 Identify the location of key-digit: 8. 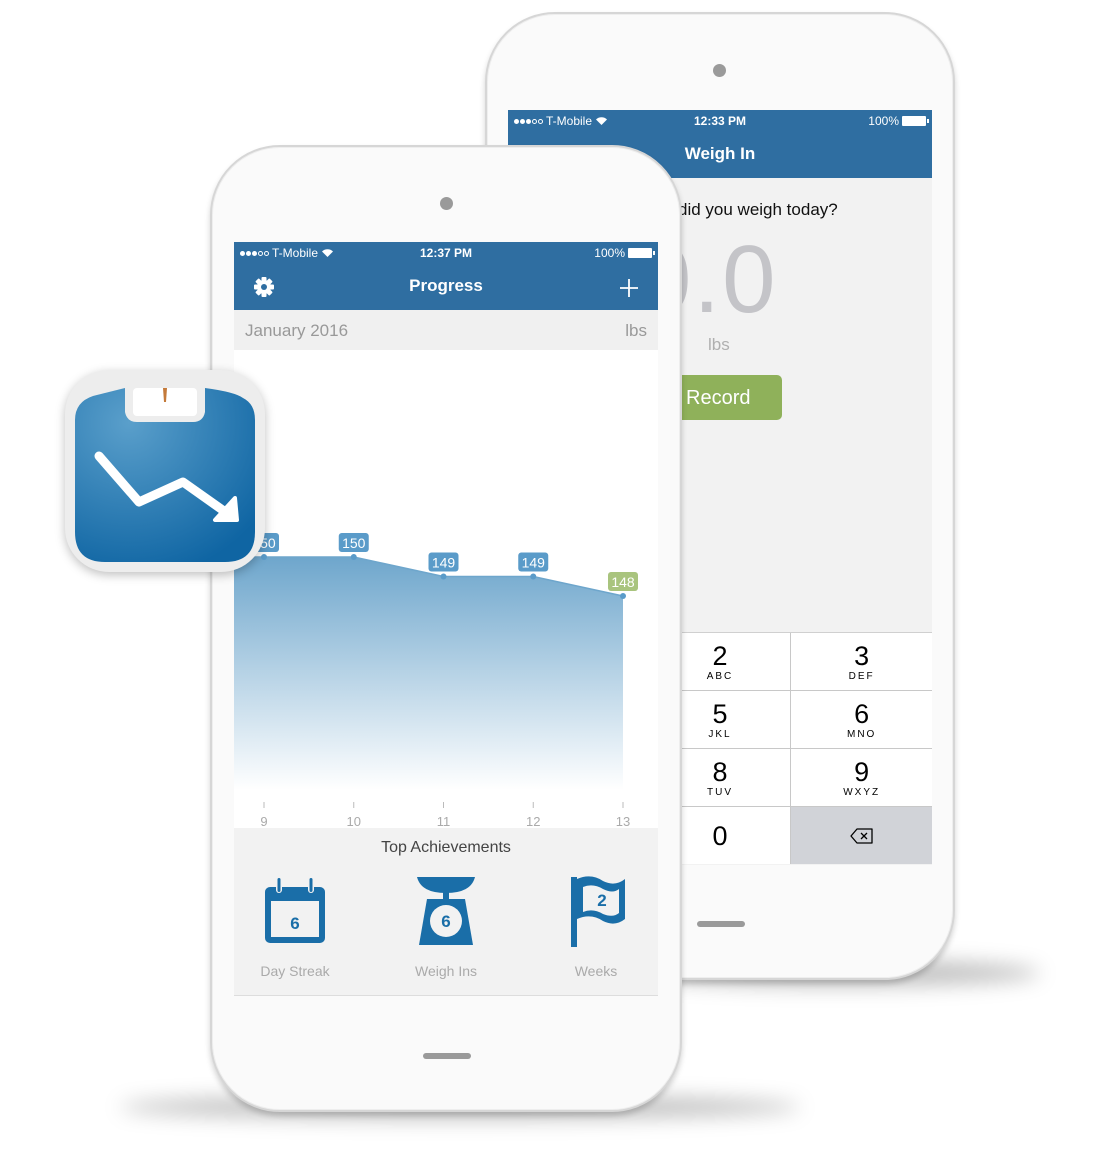
(720, 771).